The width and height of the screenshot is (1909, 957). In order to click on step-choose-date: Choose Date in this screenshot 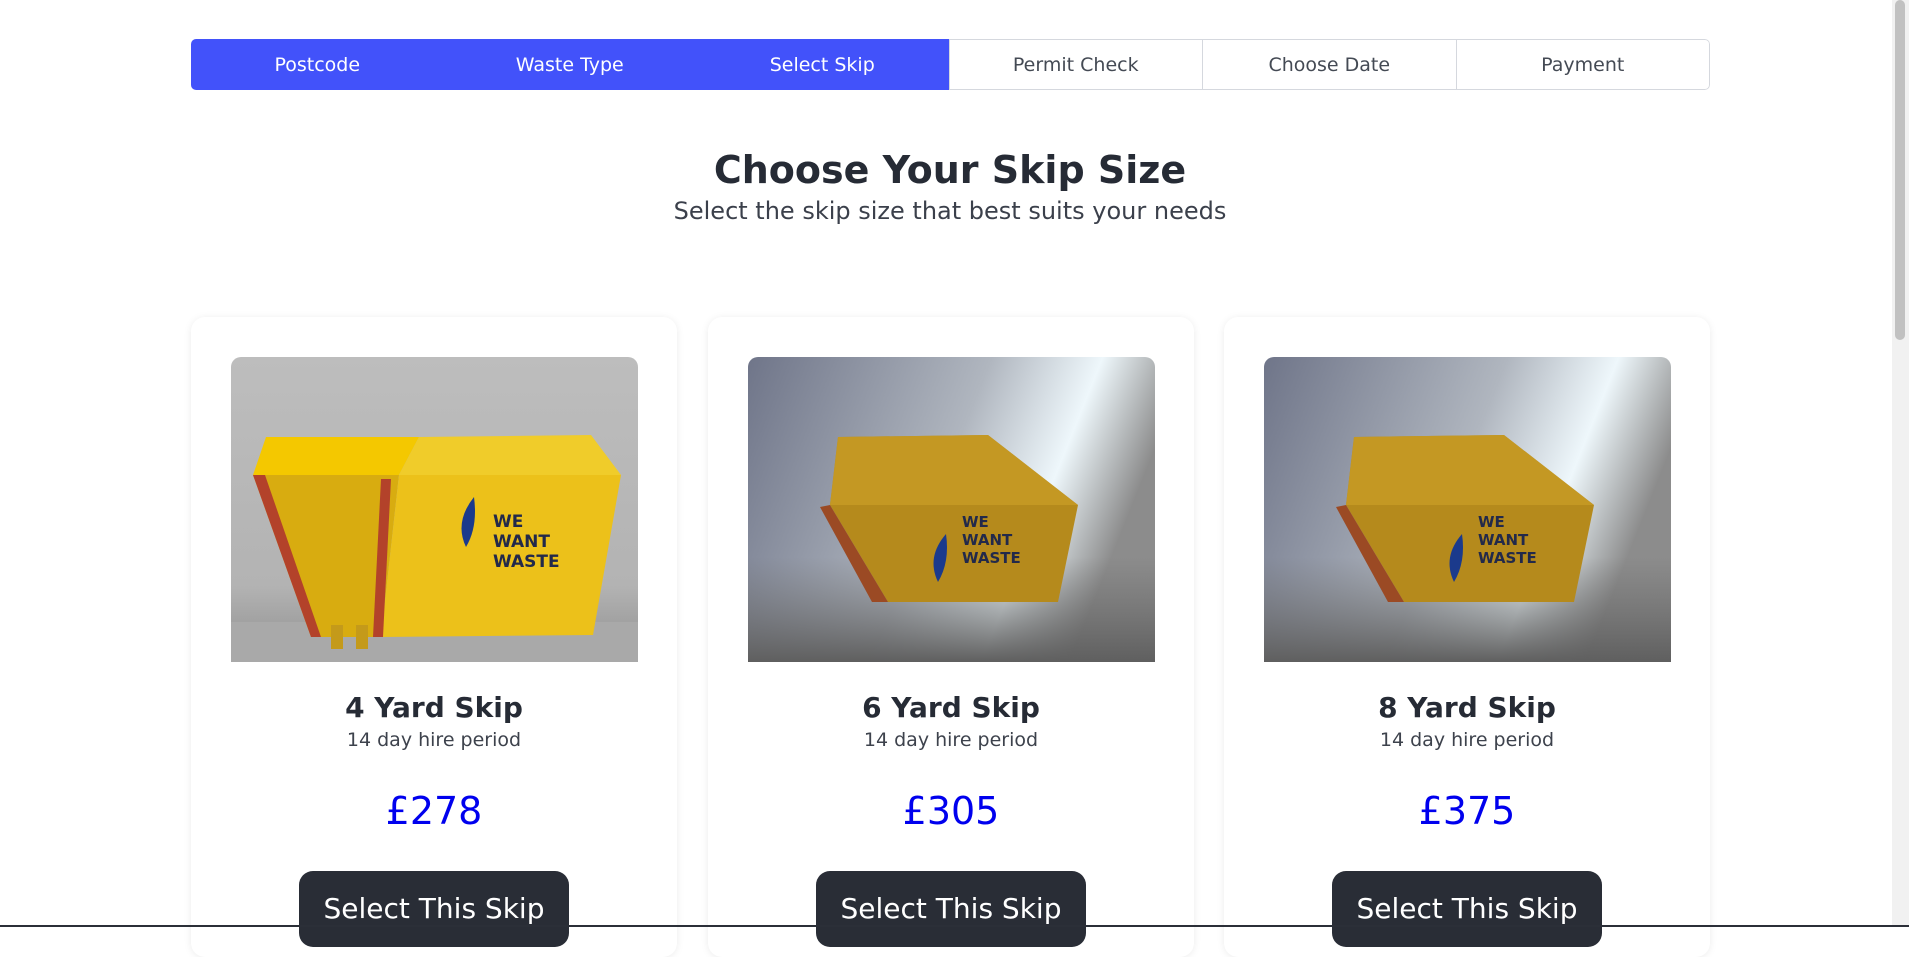, I will do `click(1330, 64)`.